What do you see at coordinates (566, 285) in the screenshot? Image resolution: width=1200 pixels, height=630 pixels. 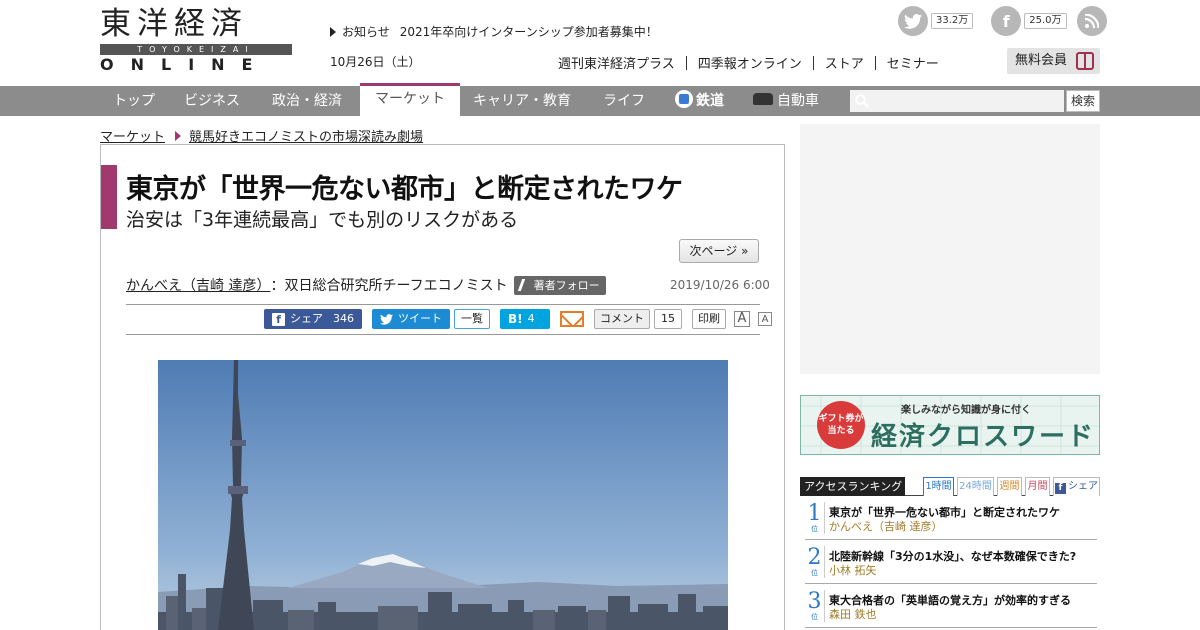 I see `follow-author-label: 著者フォロー` at bounding box center [566, 285].